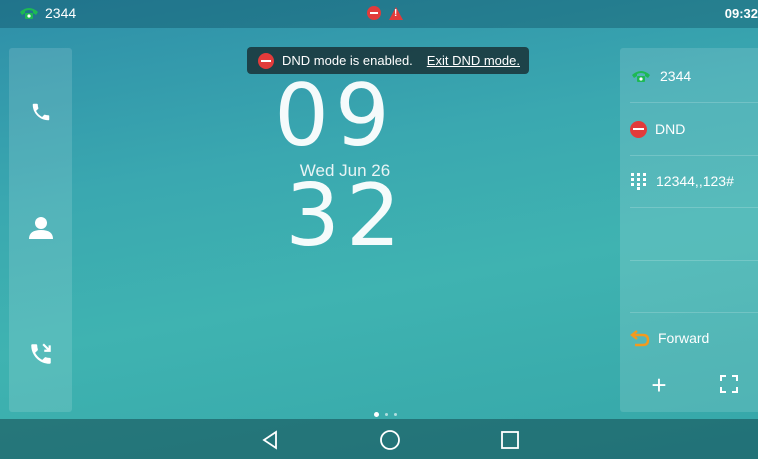 The height and width of the screenshot is (459, 758). I want to click on sidebar-item-call-history, so click(40, 354).